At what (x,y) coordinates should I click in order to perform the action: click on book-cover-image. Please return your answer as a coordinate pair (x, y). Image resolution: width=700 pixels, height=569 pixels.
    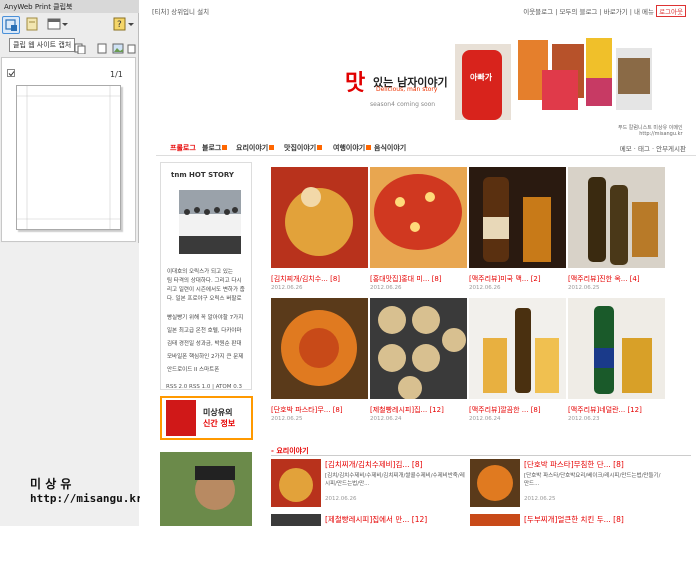
    Looking at the image, I should click on (181, 418).